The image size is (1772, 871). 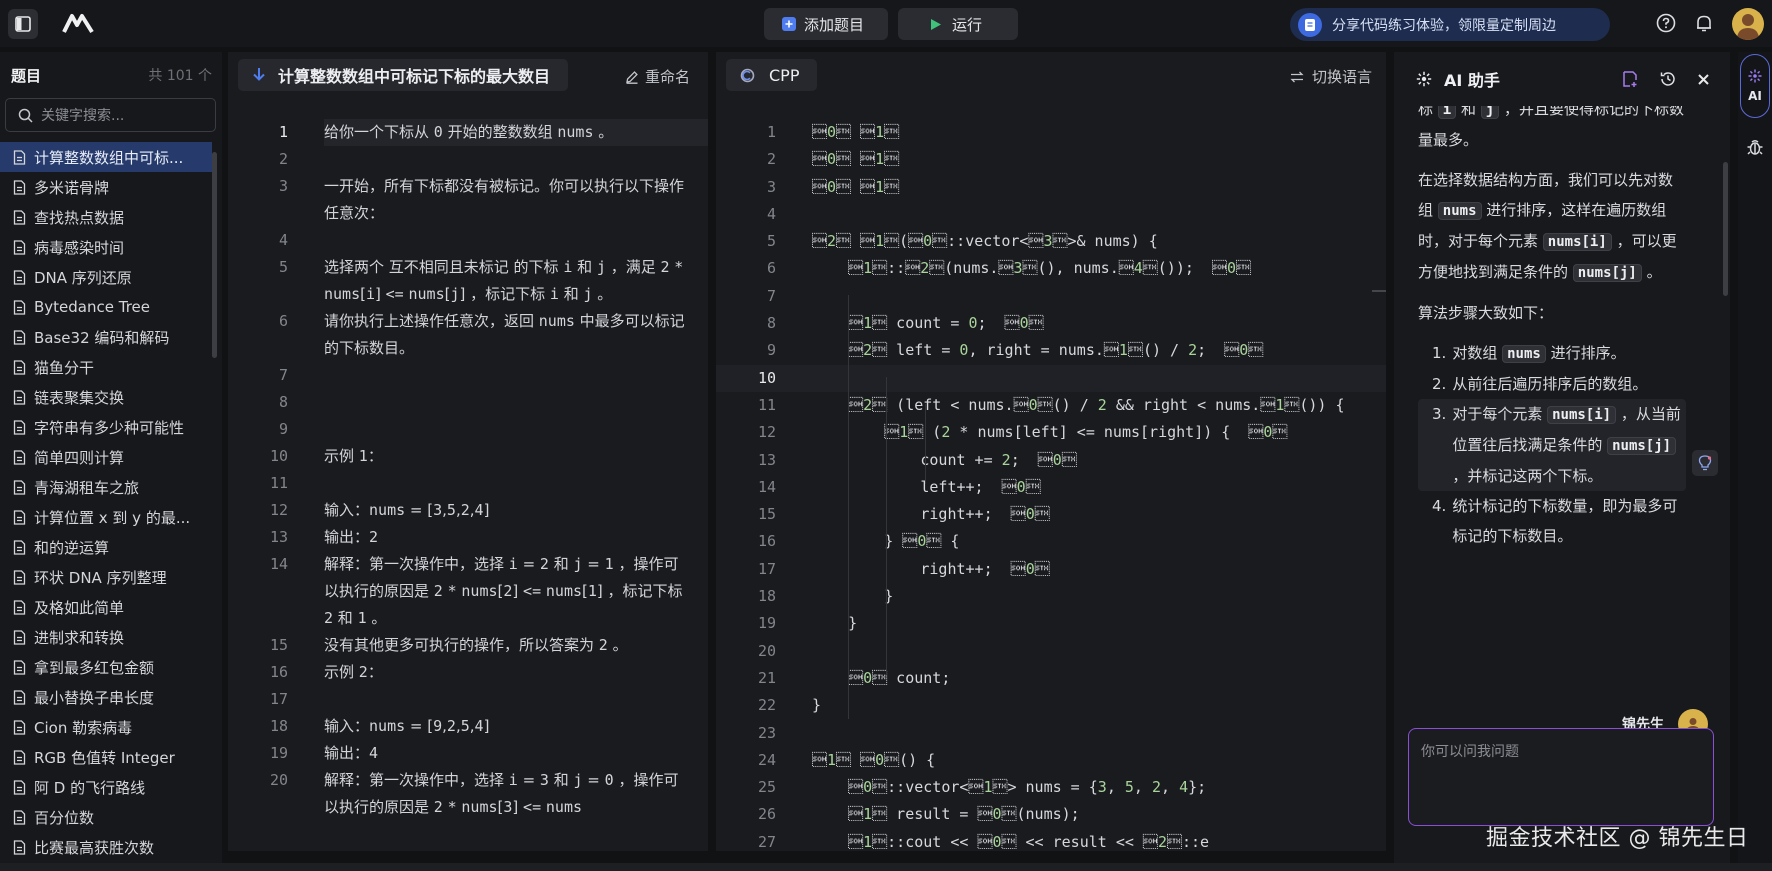 I want to click on problem-list-item: 猫鱼分干, so click(x=106, y=367).